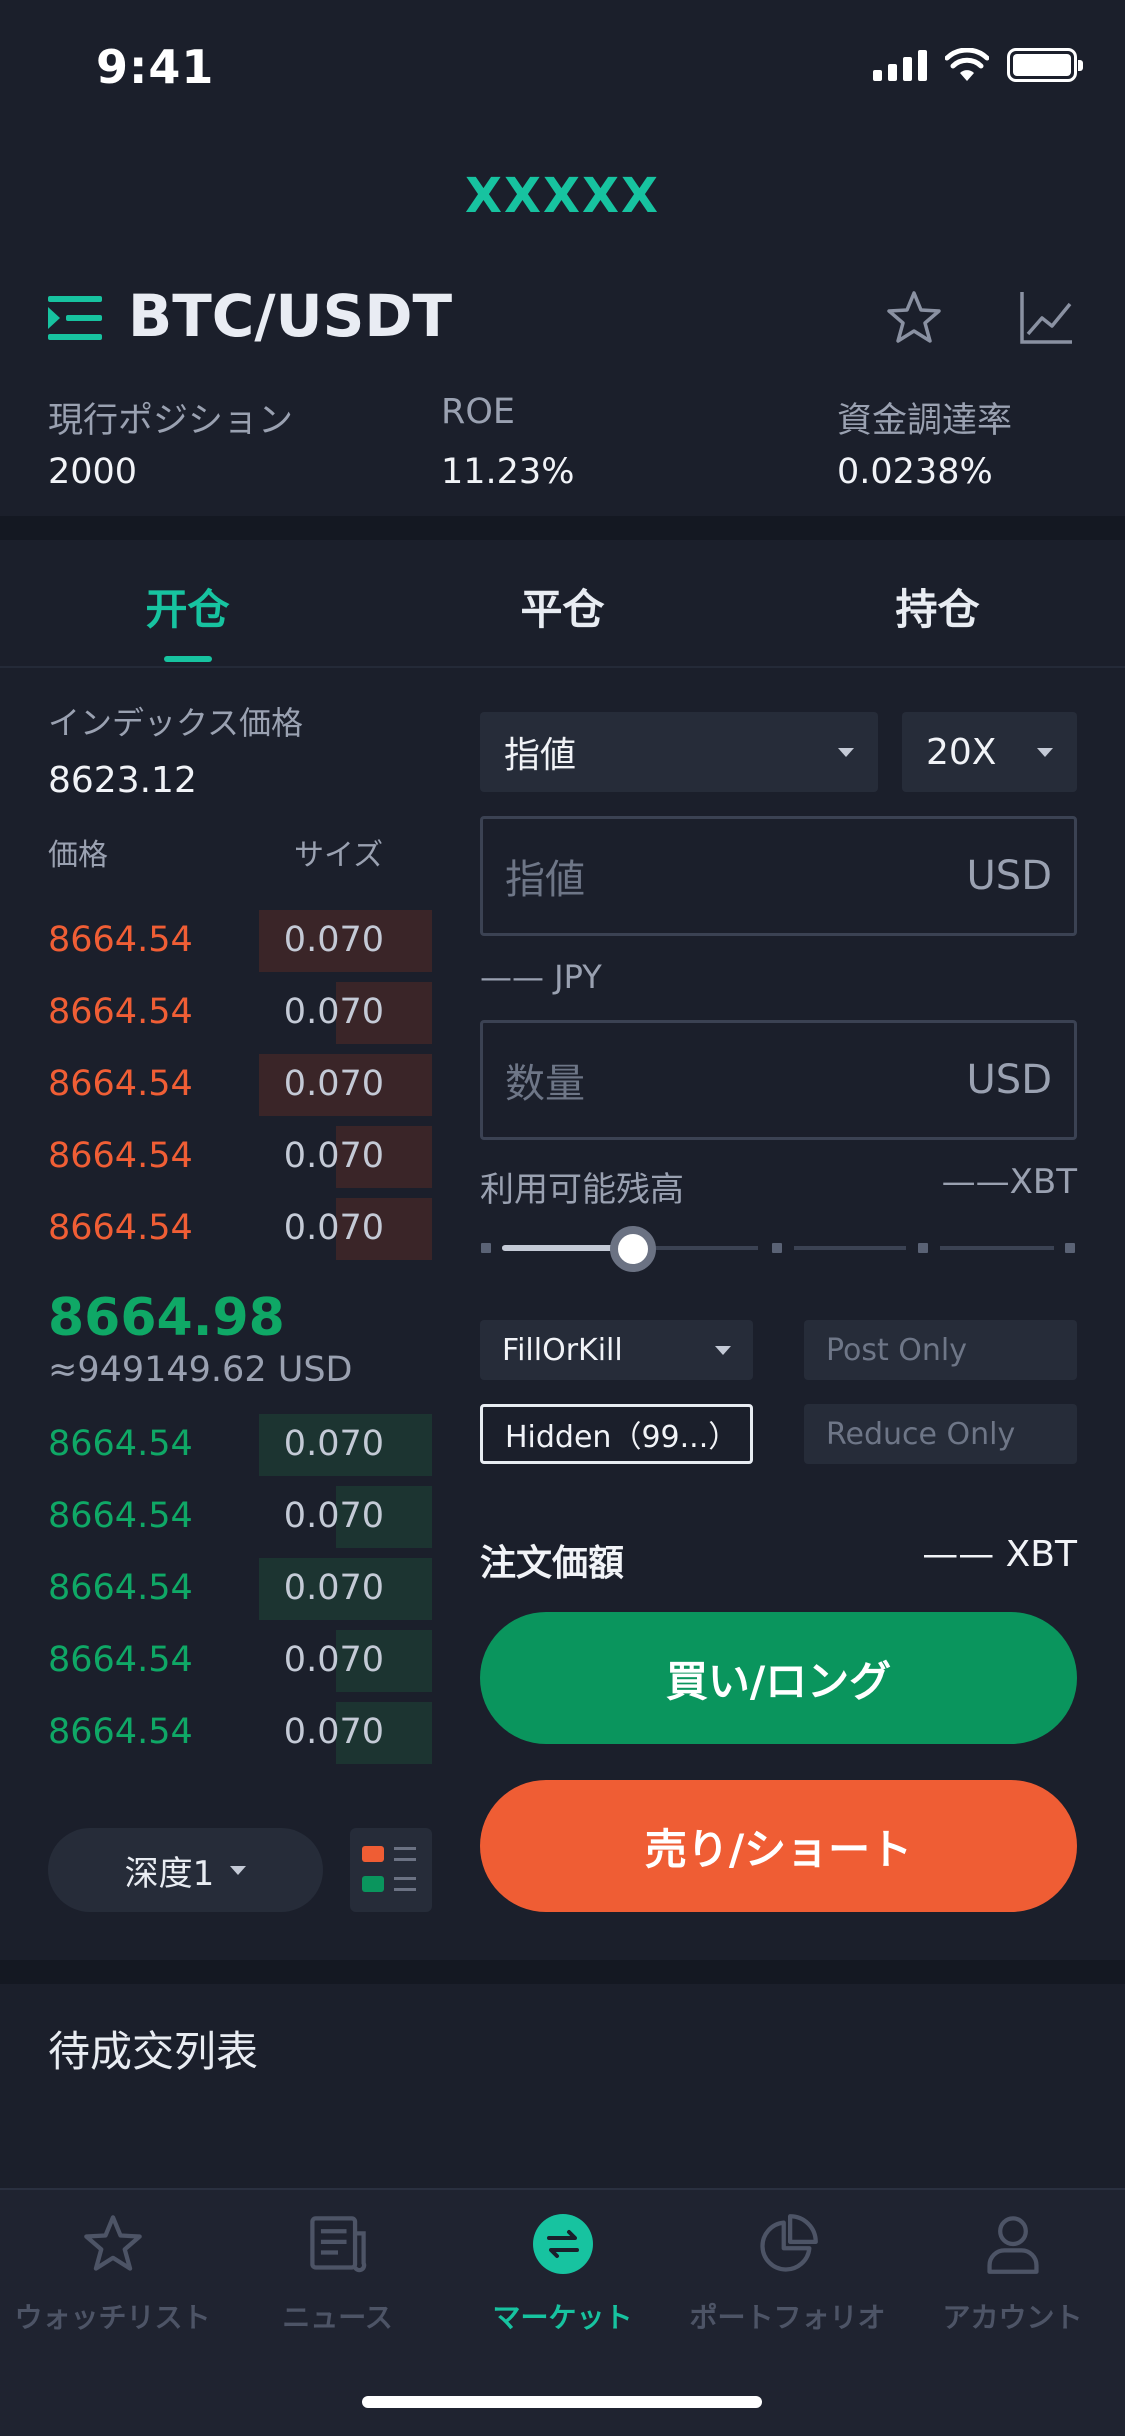 The image size is (1125, 2436). What do you see at coordinates (1013, 2244) in the screenshot?
I see `user-icon` at bounding box center [1013, 2244].